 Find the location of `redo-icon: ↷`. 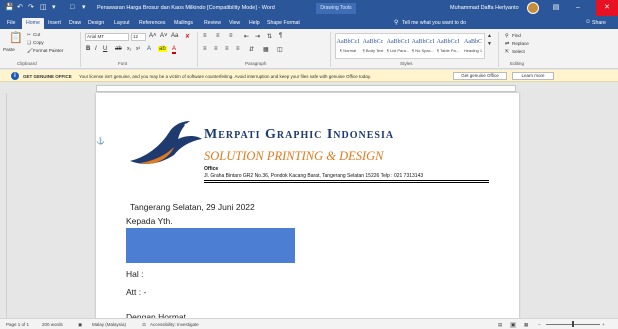

redo-icon: ↷ is located at coordinates (31, 7).